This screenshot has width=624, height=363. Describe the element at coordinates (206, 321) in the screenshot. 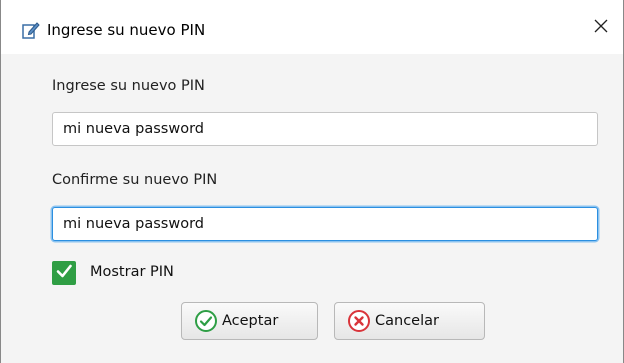

I see `check-circle-icon` at that location.